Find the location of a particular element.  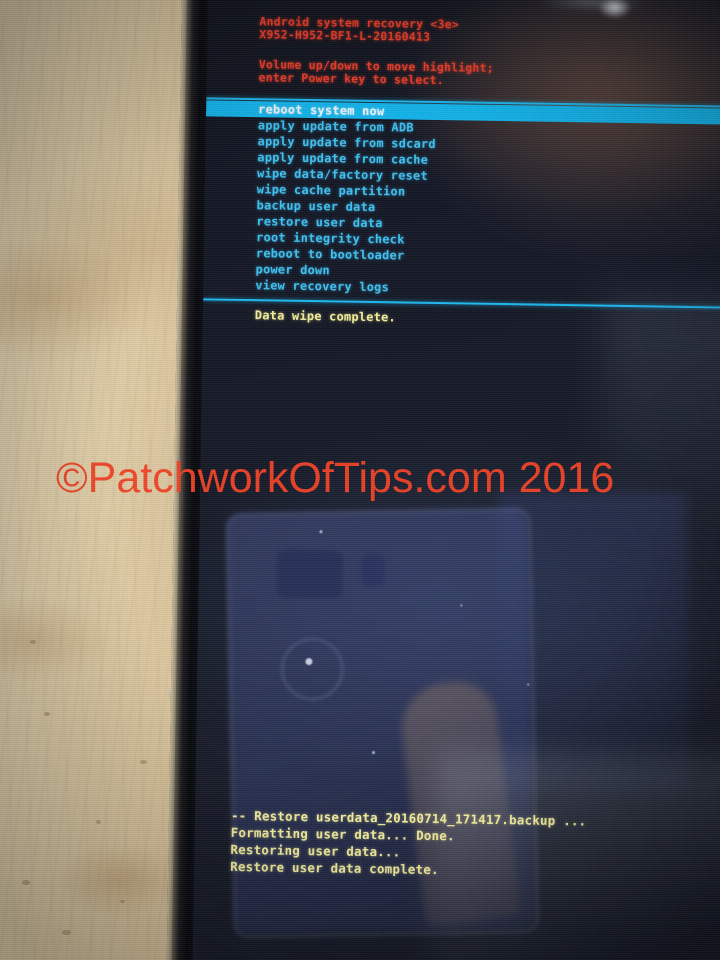

status-message-data-wipe: Data wipe complete. is located at coordinates (325, 316).